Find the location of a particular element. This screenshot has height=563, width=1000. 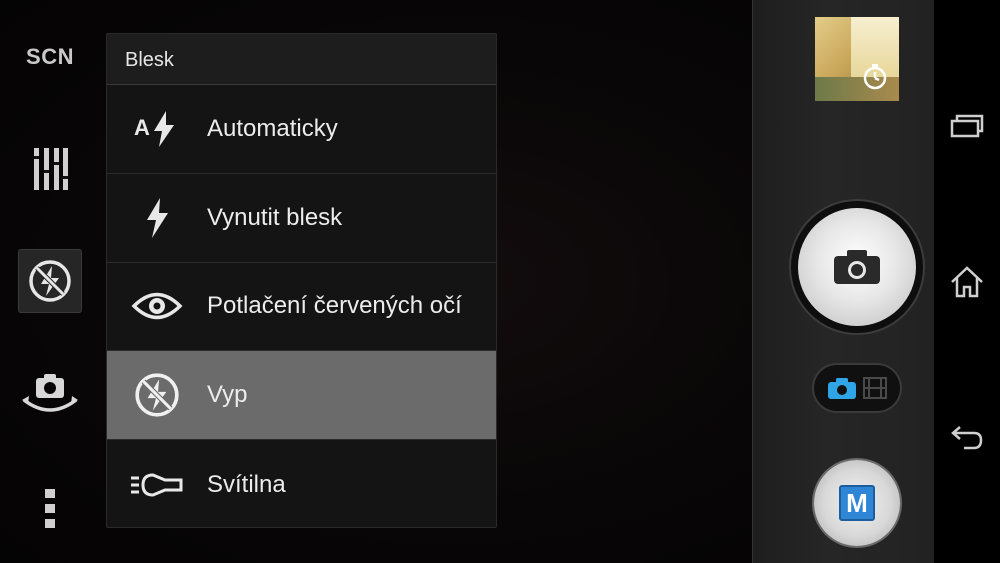

flash-button is located at coordinates (50, 281).